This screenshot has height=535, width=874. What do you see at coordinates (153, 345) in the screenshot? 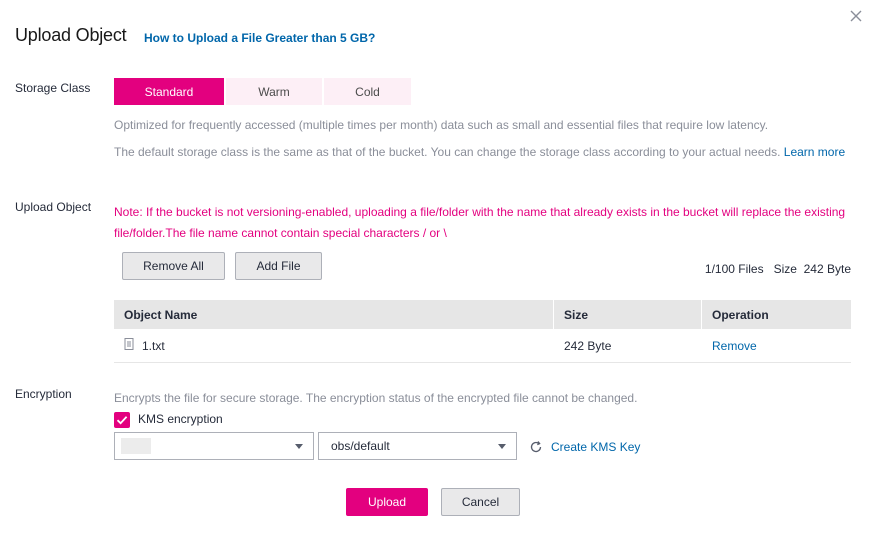
I see `file-name: 1.txt` at bounding box center [153, 345].